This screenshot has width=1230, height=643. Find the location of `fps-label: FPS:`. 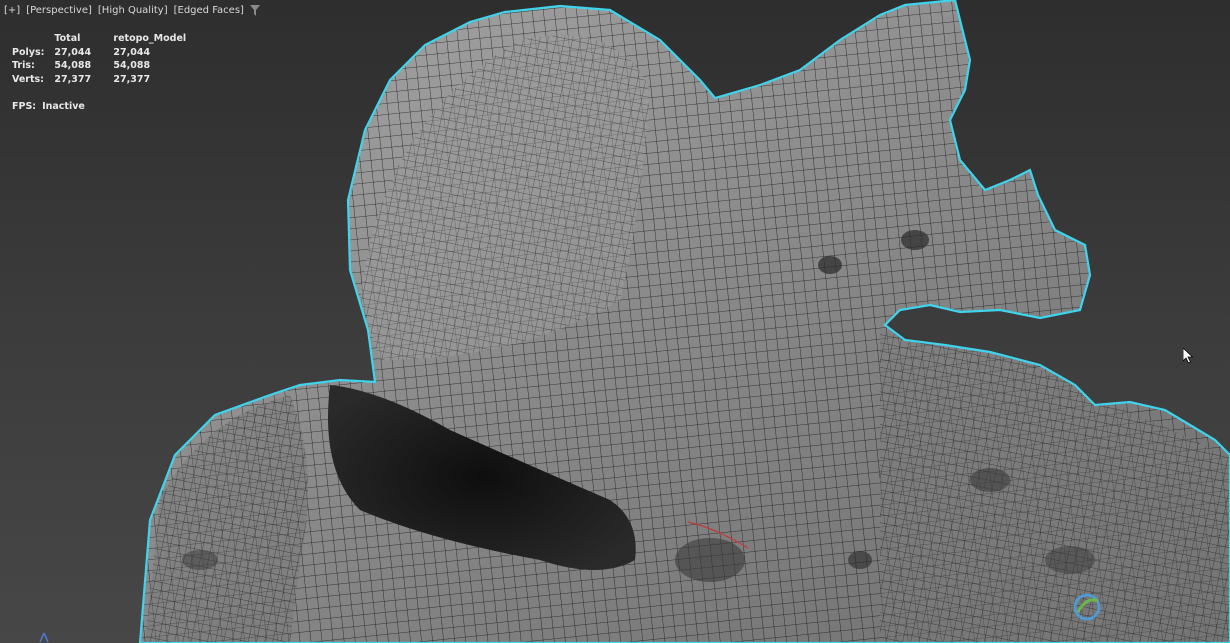

fps-label: FPS: is located at coordinates (24, 106).